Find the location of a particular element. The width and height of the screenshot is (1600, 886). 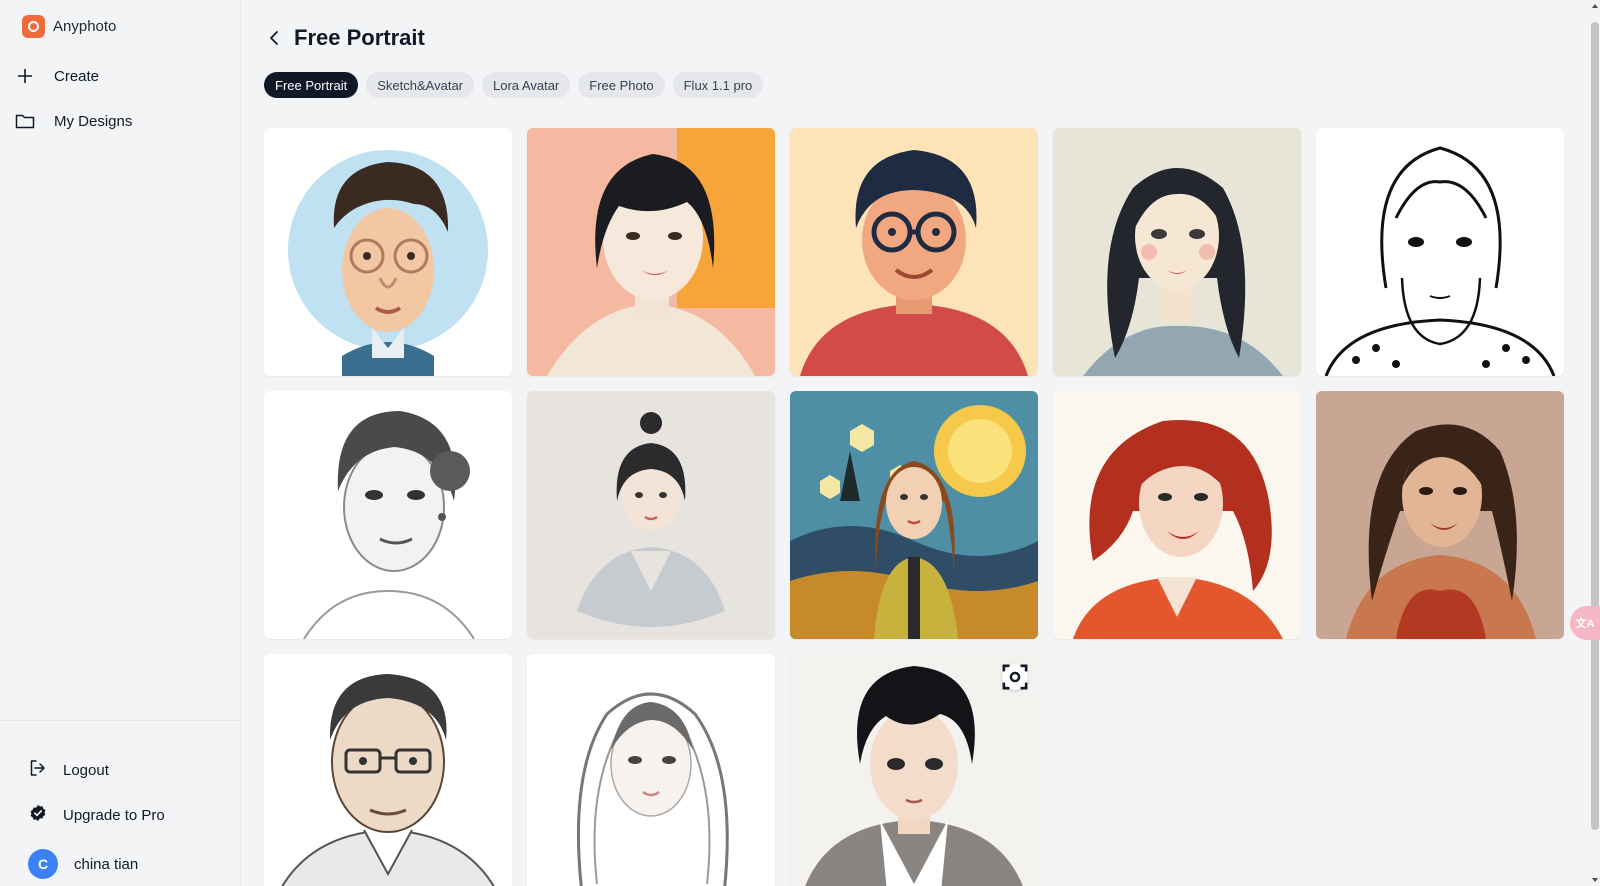

logout-label: Logout is located at coordinates (86, 770).